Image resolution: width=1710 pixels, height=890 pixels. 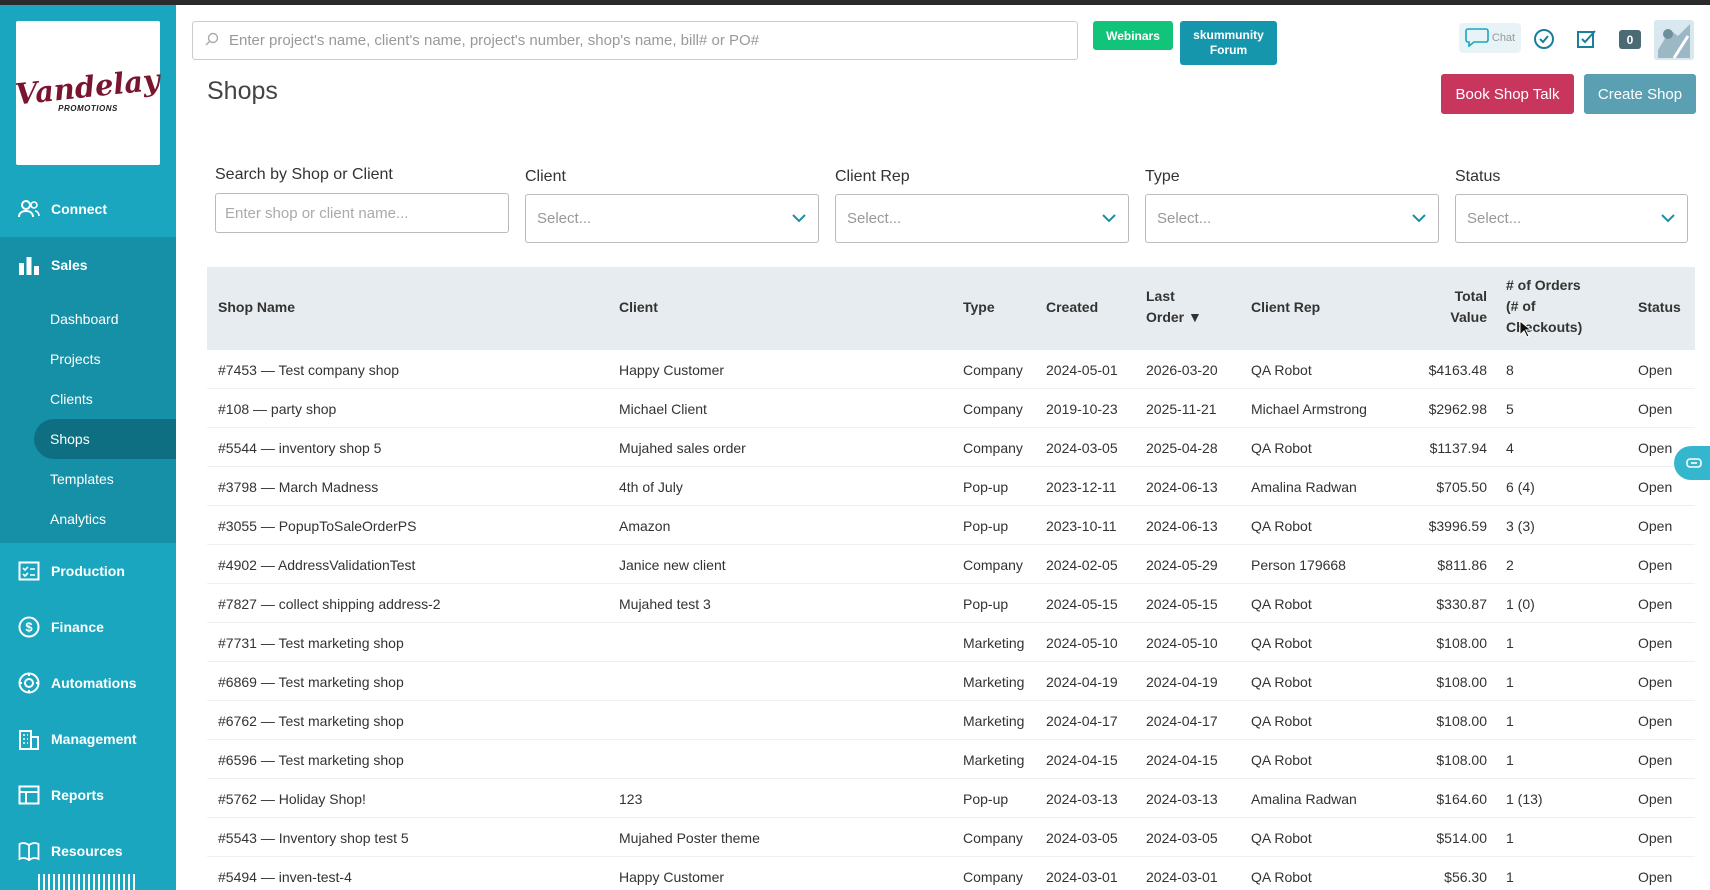 I want to click on nav-automations: Automations, so click(x=88, y=683).